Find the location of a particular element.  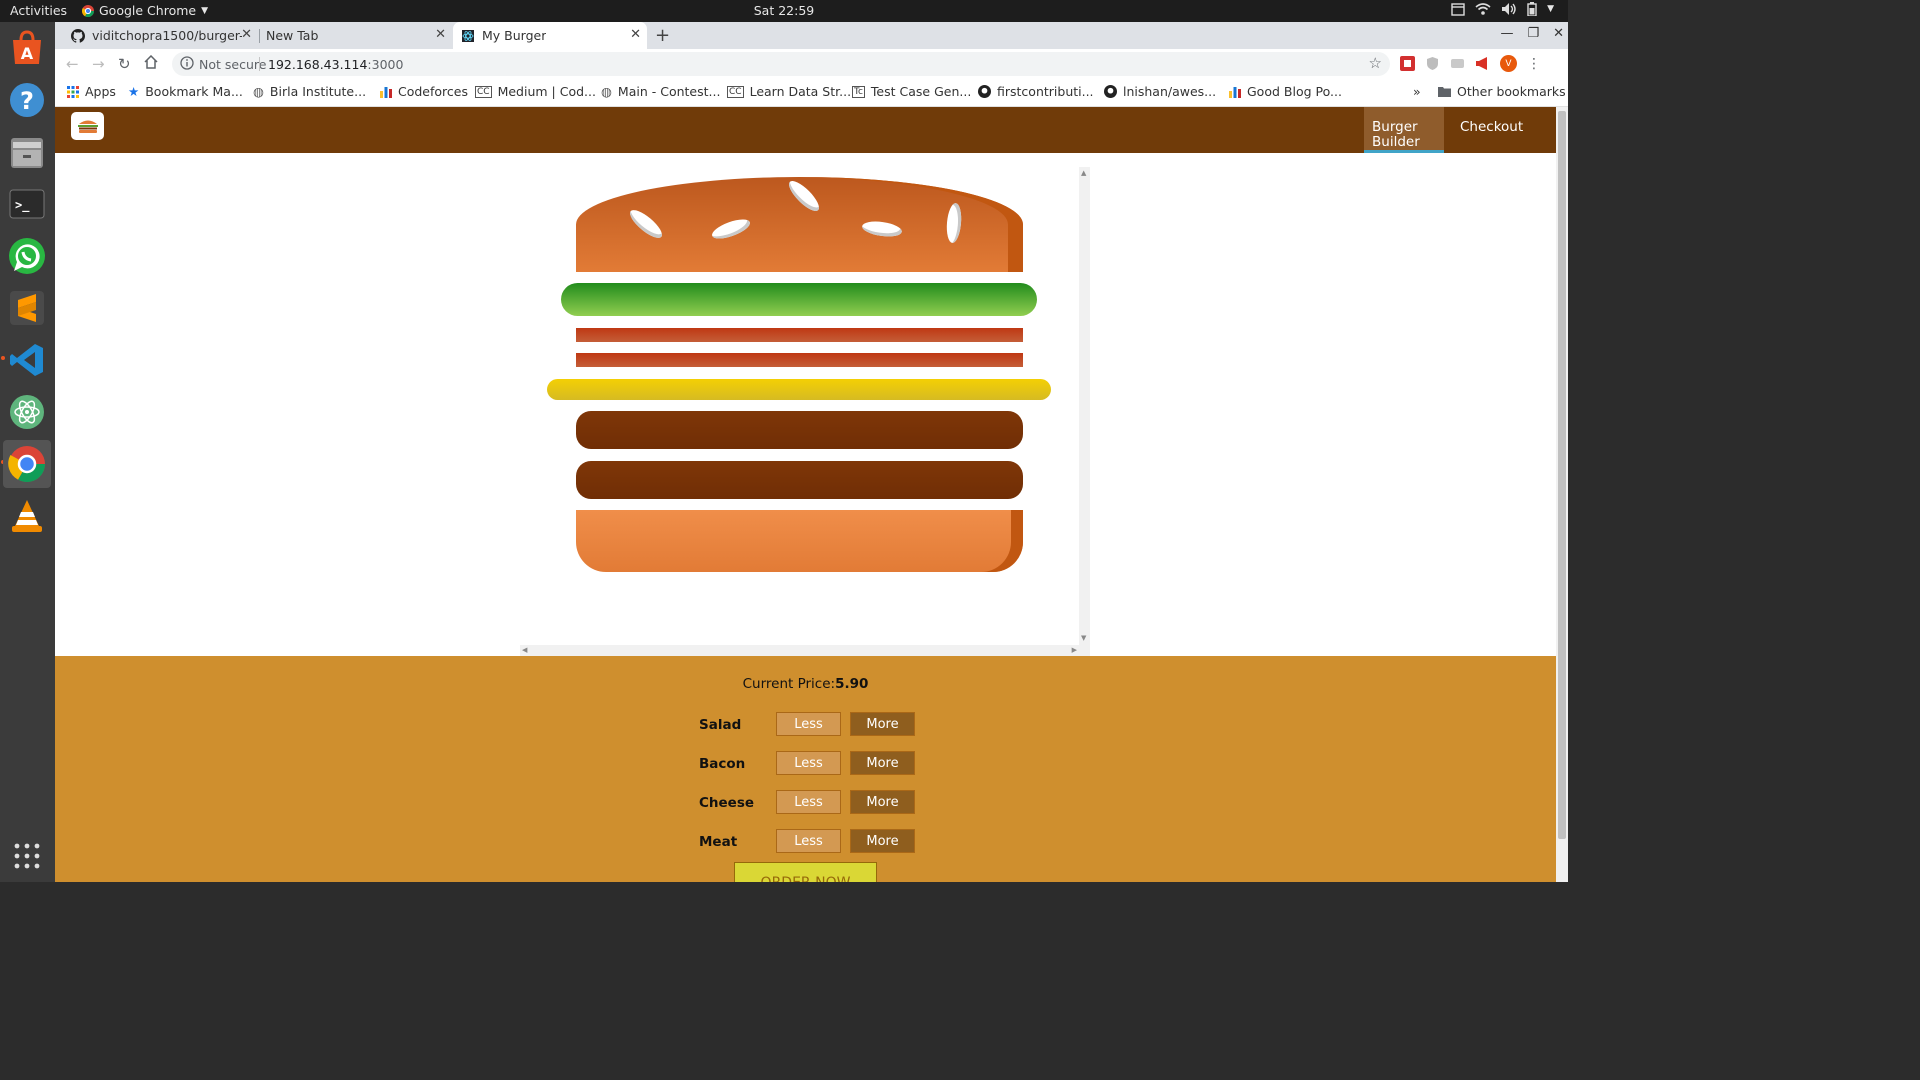

github-icon is located at coordinates (78, 35).